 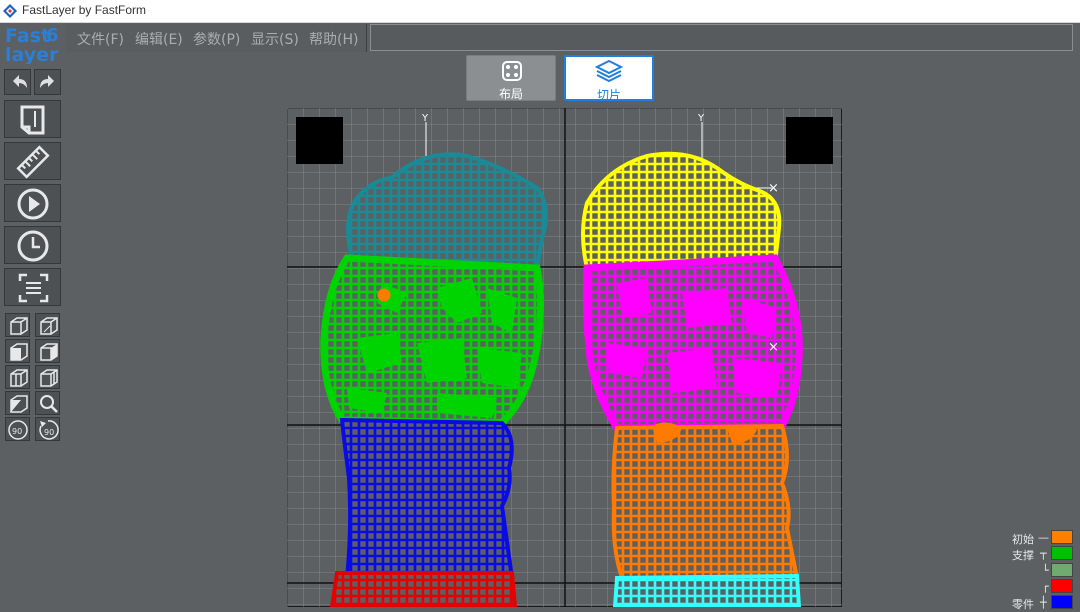 I want to click on legend-part-top-connector: ┌, so click(x=1045, y=586).